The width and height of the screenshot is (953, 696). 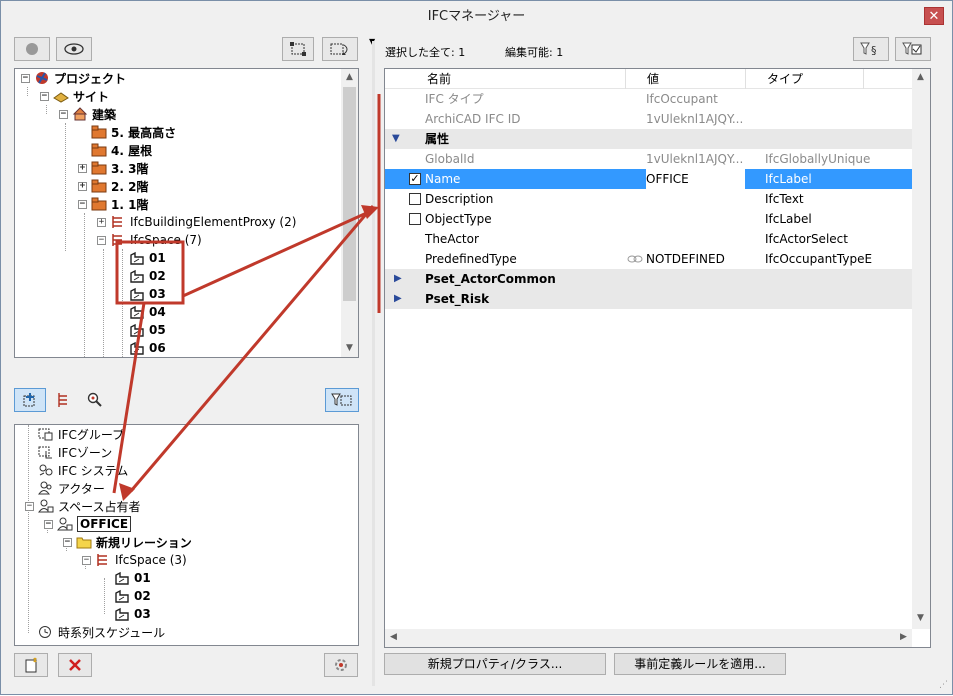 I want to click on tree-label: 02, so click(x=157, y=276).